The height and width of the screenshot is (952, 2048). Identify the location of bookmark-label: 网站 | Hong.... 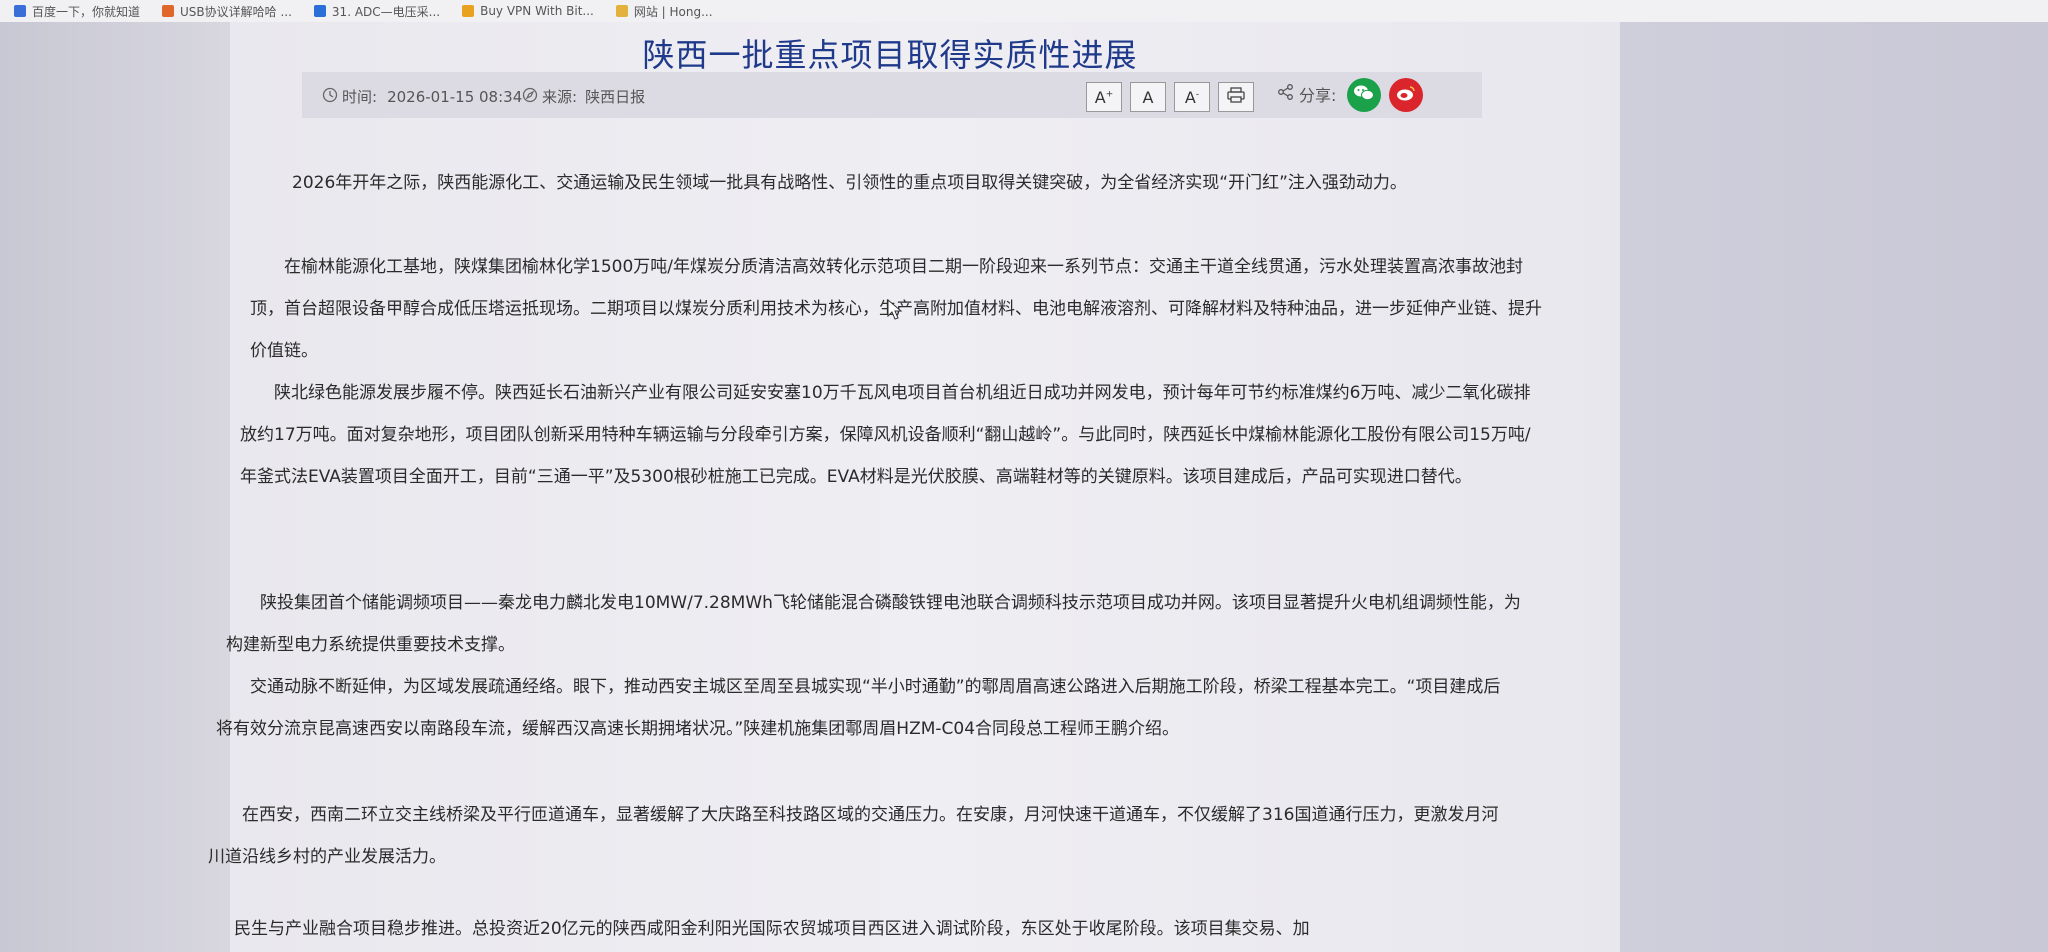
(673, 11).